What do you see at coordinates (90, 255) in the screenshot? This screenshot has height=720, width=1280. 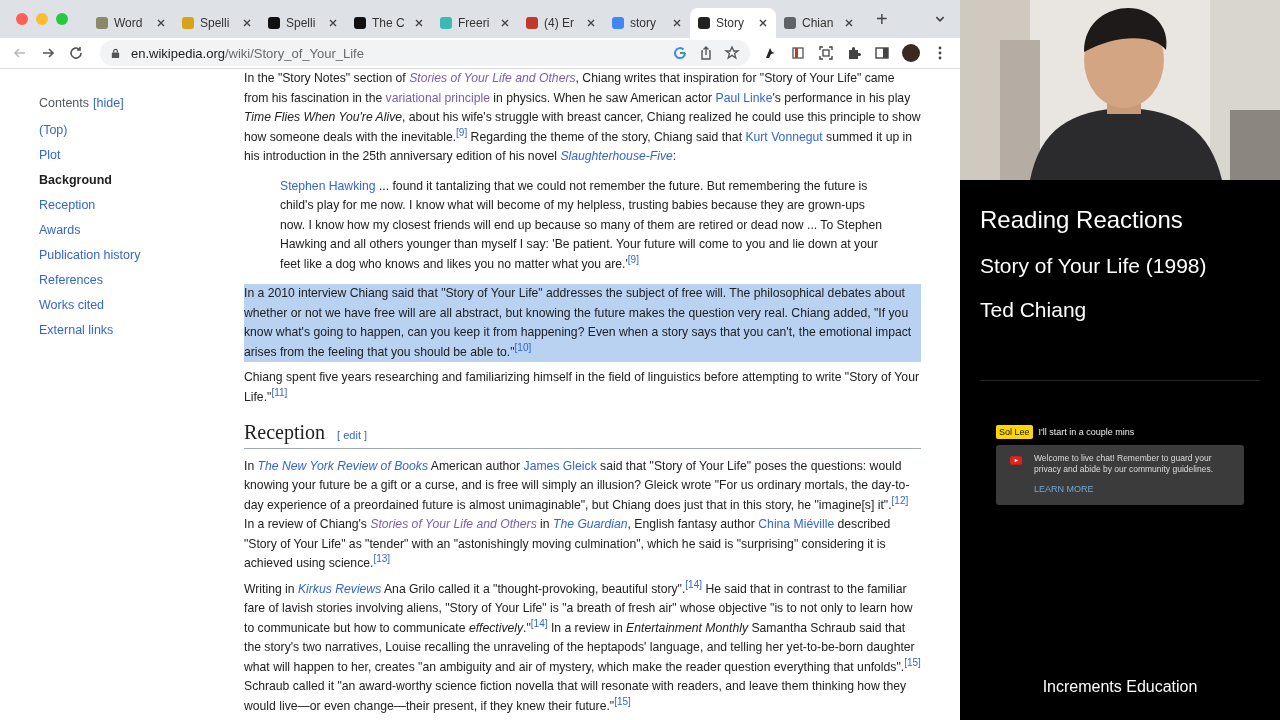 I see `contents-item: Publication history` at bounding box center [90, 255].